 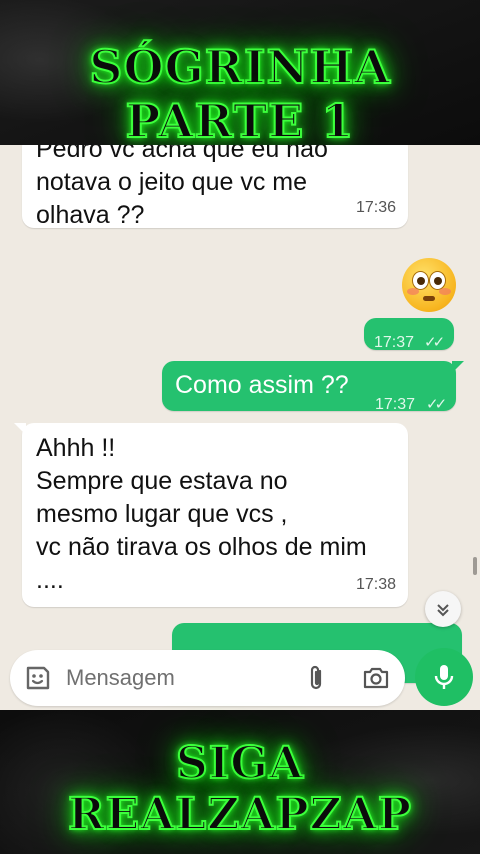 What do you see at coordinates (375, 584) in the screenshot?
I see `message-time: 17:38` at bounding box center [375, 584].